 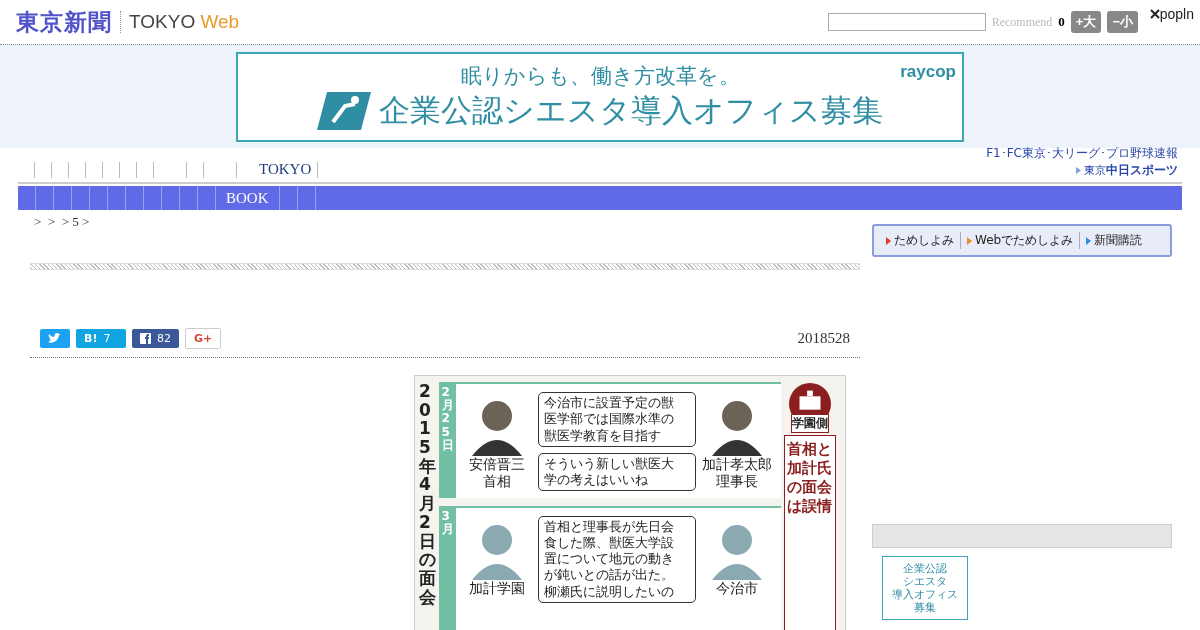 What do you see at coordinates (1122, 22) in the screenshot?
I see `font-size-button: −小` at bounding box center [1122, 22].